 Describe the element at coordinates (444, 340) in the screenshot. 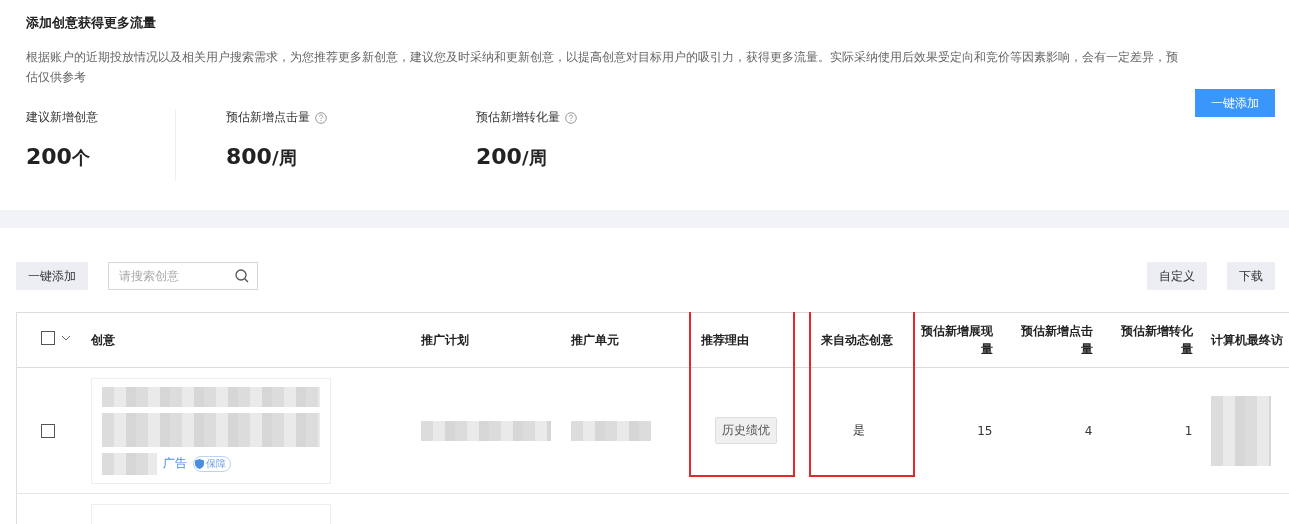

I see `column-header: 推广计划` at that location.